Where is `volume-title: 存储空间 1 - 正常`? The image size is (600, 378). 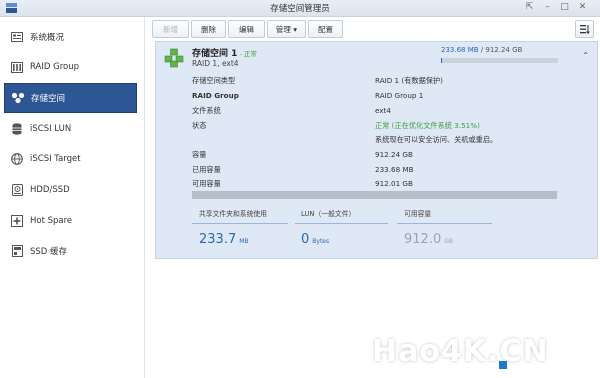 volume-title: 存储空间 1 - 正常 is located at coordinates (224, 52).